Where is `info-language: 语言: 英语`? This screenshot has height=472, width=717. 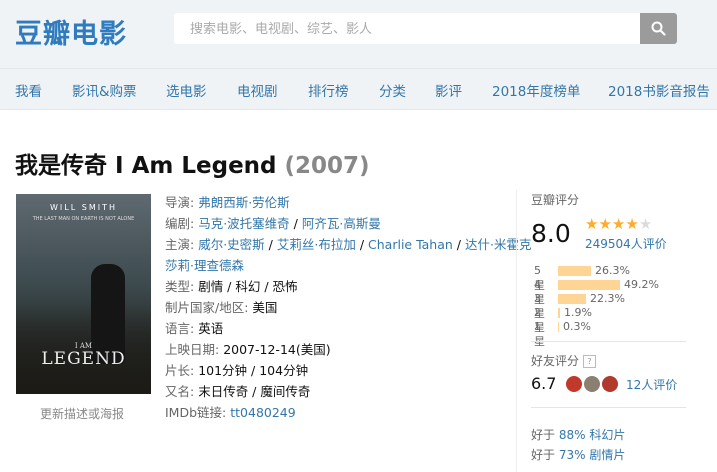 info-language: 语言: 英语 is located at coordinates (194, 328).